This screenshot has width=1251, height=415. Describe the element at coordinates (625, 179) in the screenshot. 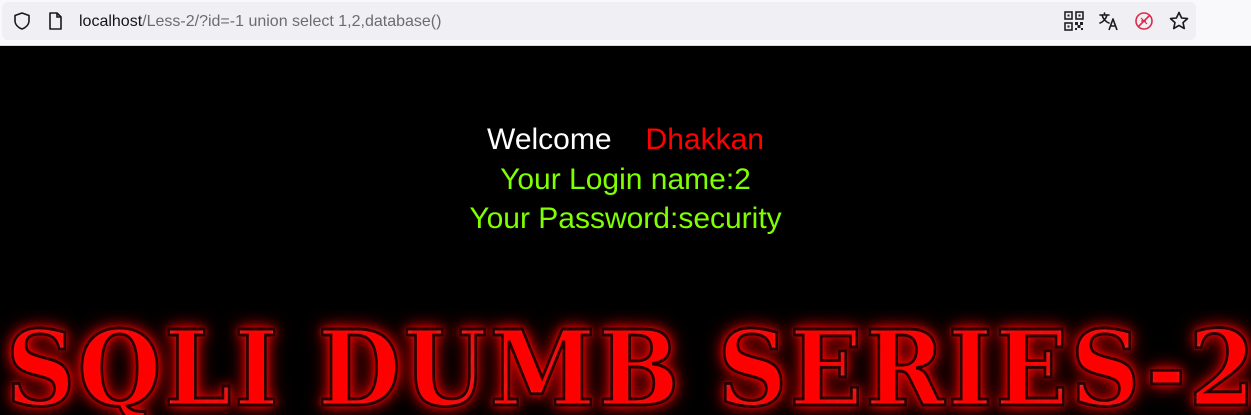

I see `login-name-text: Your Login name:2` at that location.